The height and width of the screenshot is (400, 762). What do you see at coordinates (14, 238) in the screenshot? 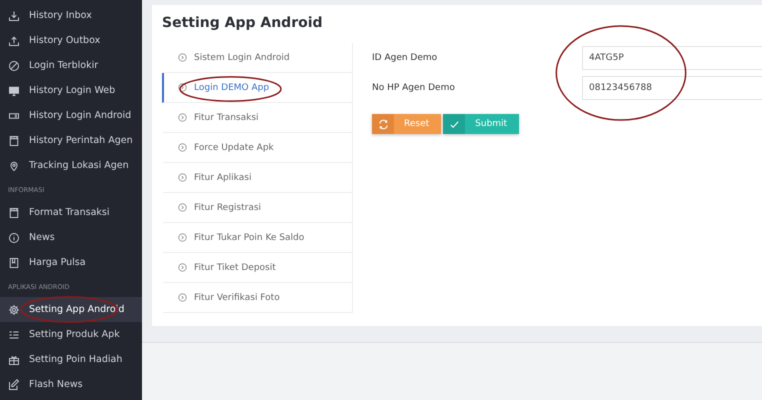
I see `info-icon` at bounding box center [14, 238].